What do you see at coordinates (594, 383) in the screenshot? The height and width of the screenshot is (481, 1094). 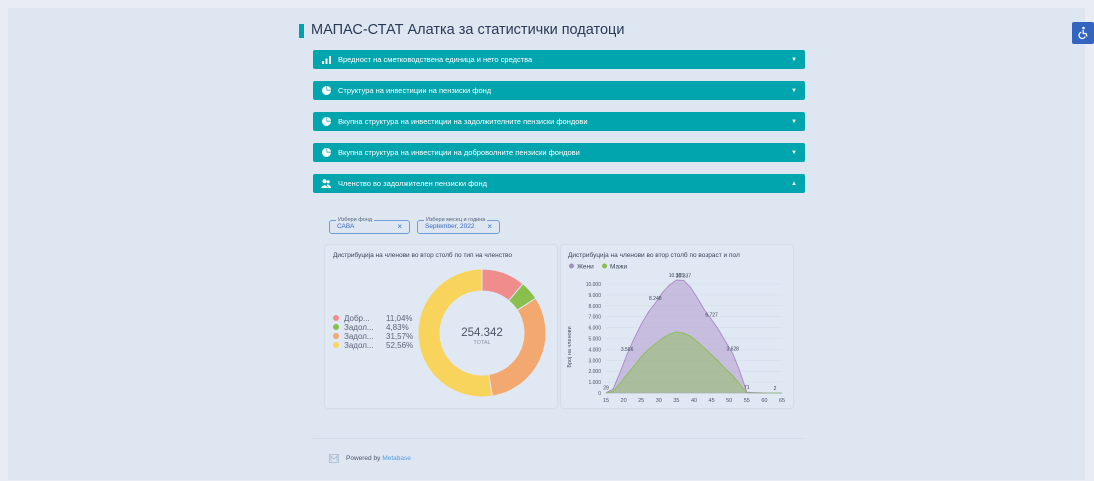 I see `y-tick-label: 1.000` at bounding box center [594, 383].